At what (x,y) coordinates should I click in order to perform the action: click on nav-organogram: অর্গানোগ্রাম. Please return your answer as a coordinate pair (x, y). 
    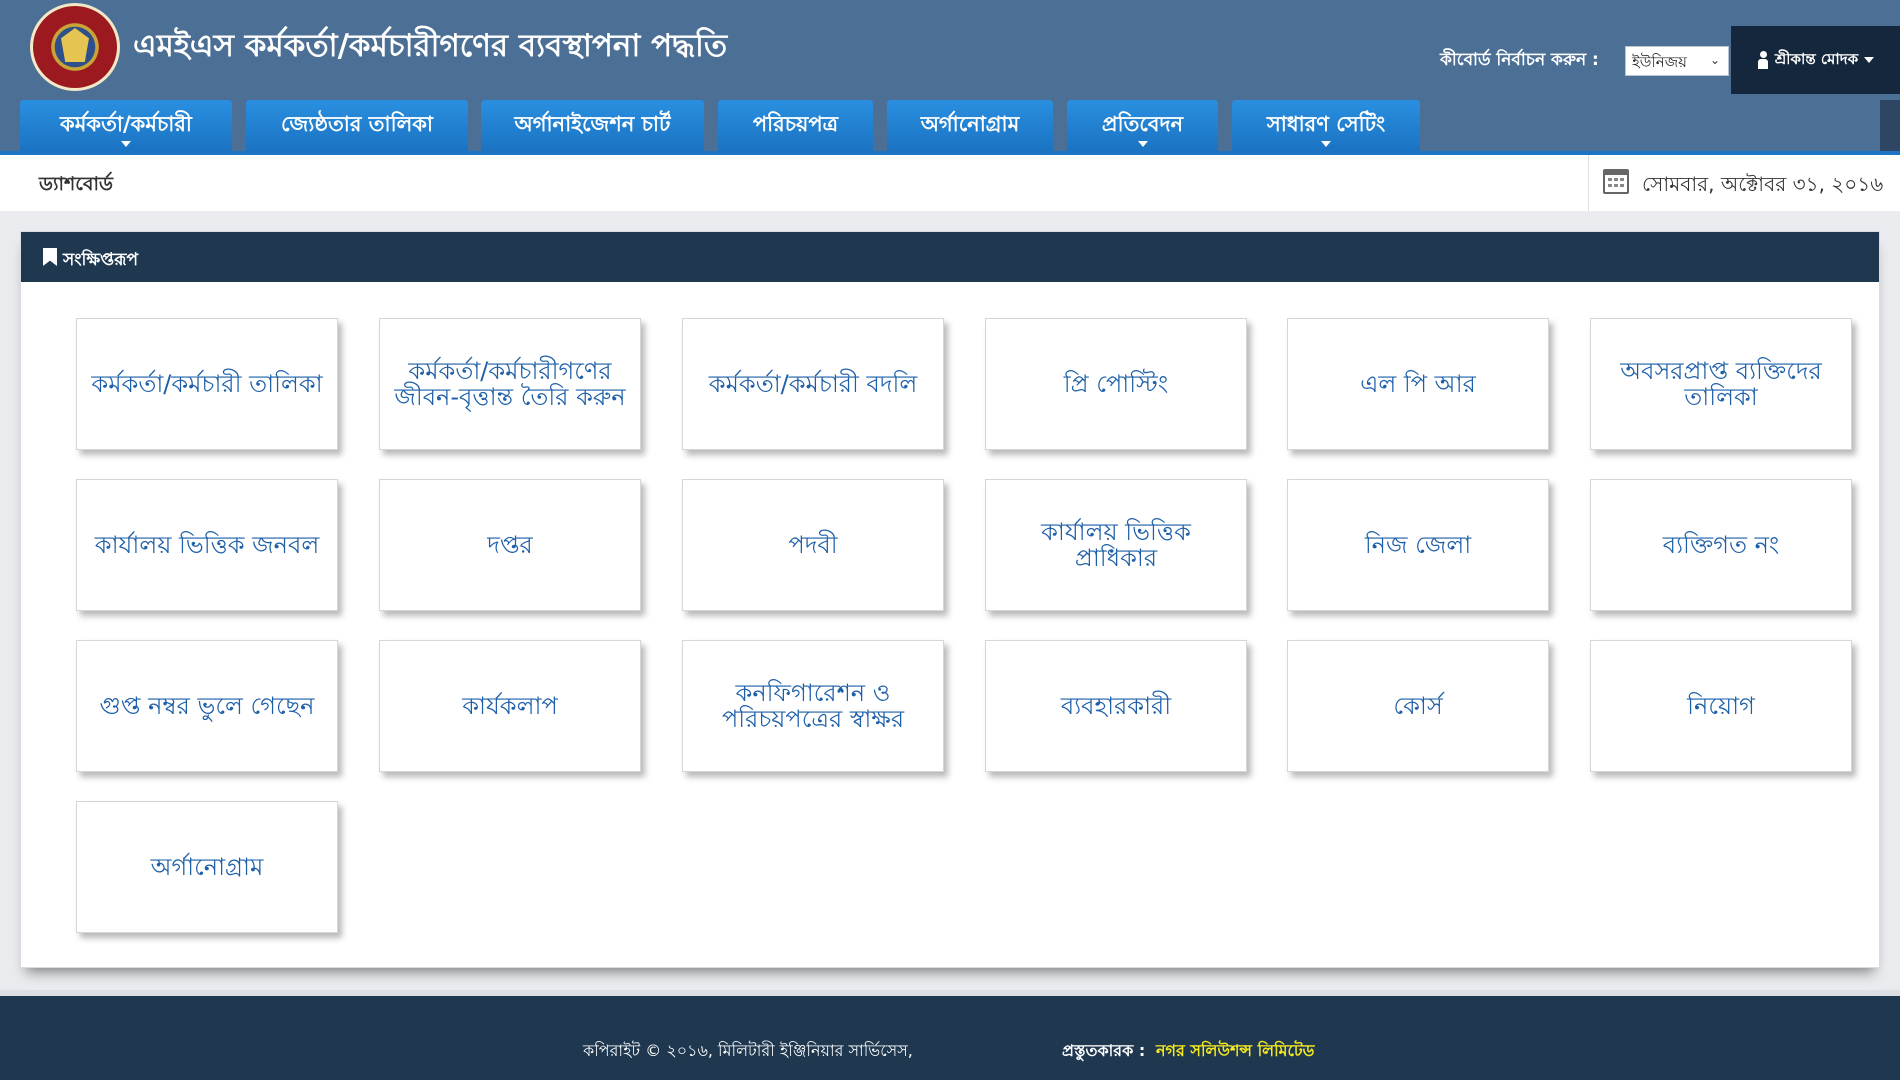
    Looking at the image, I should click on (970, 125).